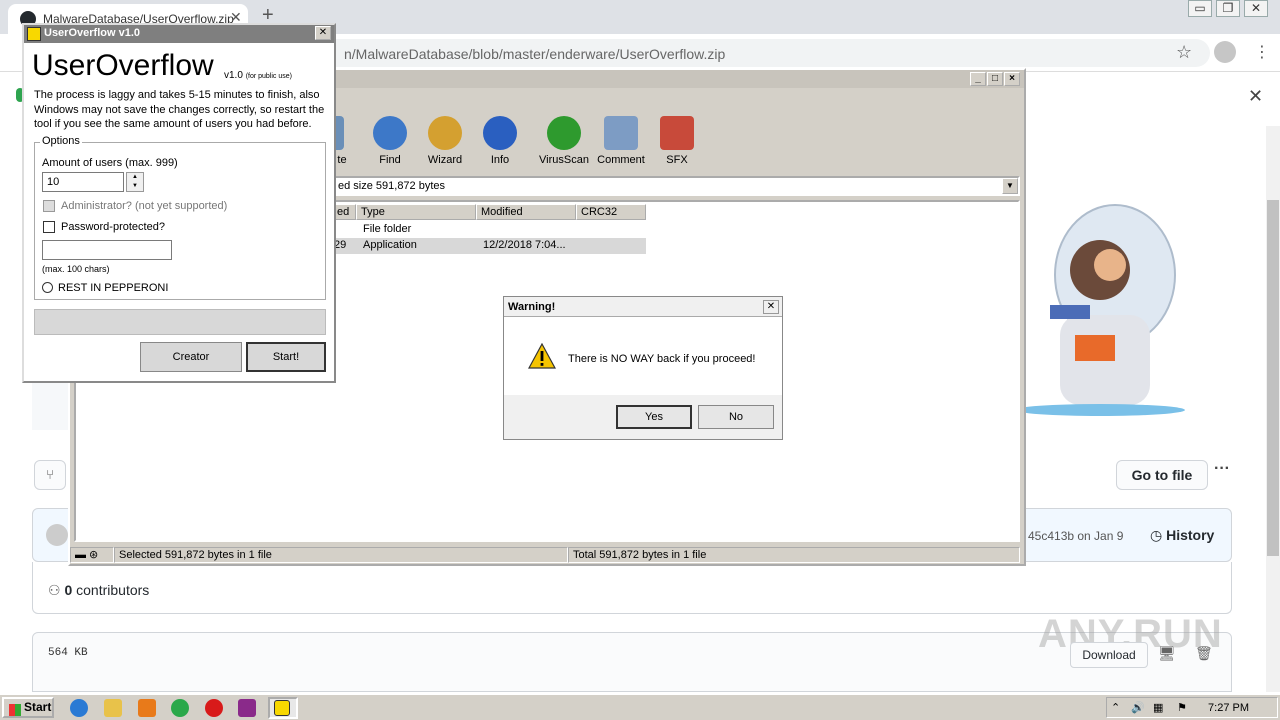  I want to click on go-to-file-button: Go to file, so click(1162, 475).